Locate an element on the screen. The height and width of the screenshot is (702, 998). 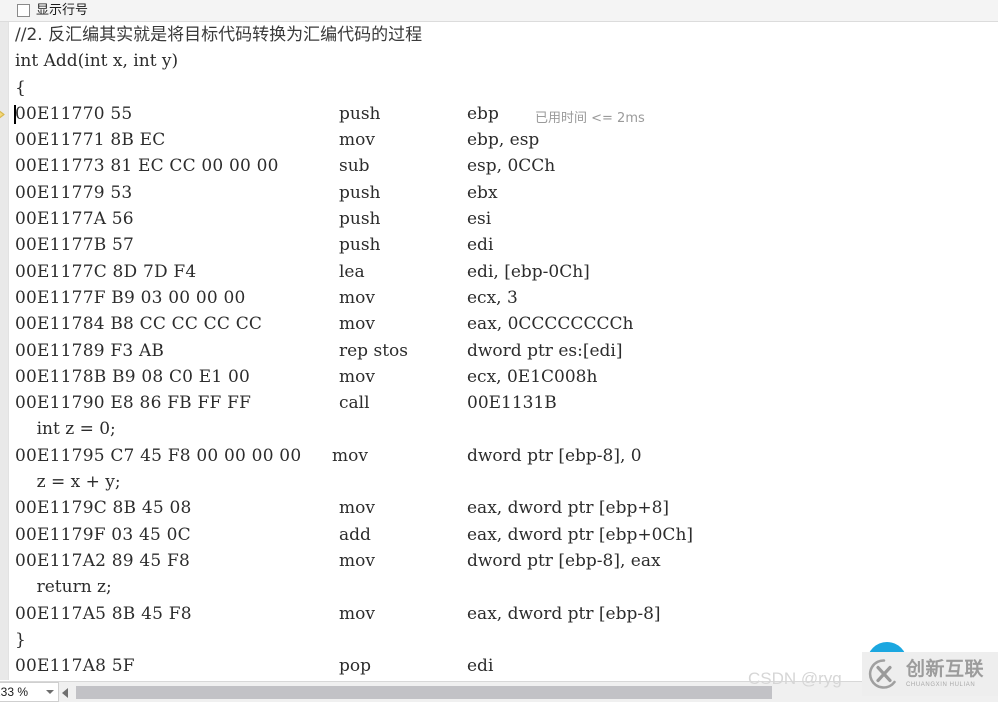
instruction-address-bytes: 00E11779 53 is located at coordinates (74, 192).